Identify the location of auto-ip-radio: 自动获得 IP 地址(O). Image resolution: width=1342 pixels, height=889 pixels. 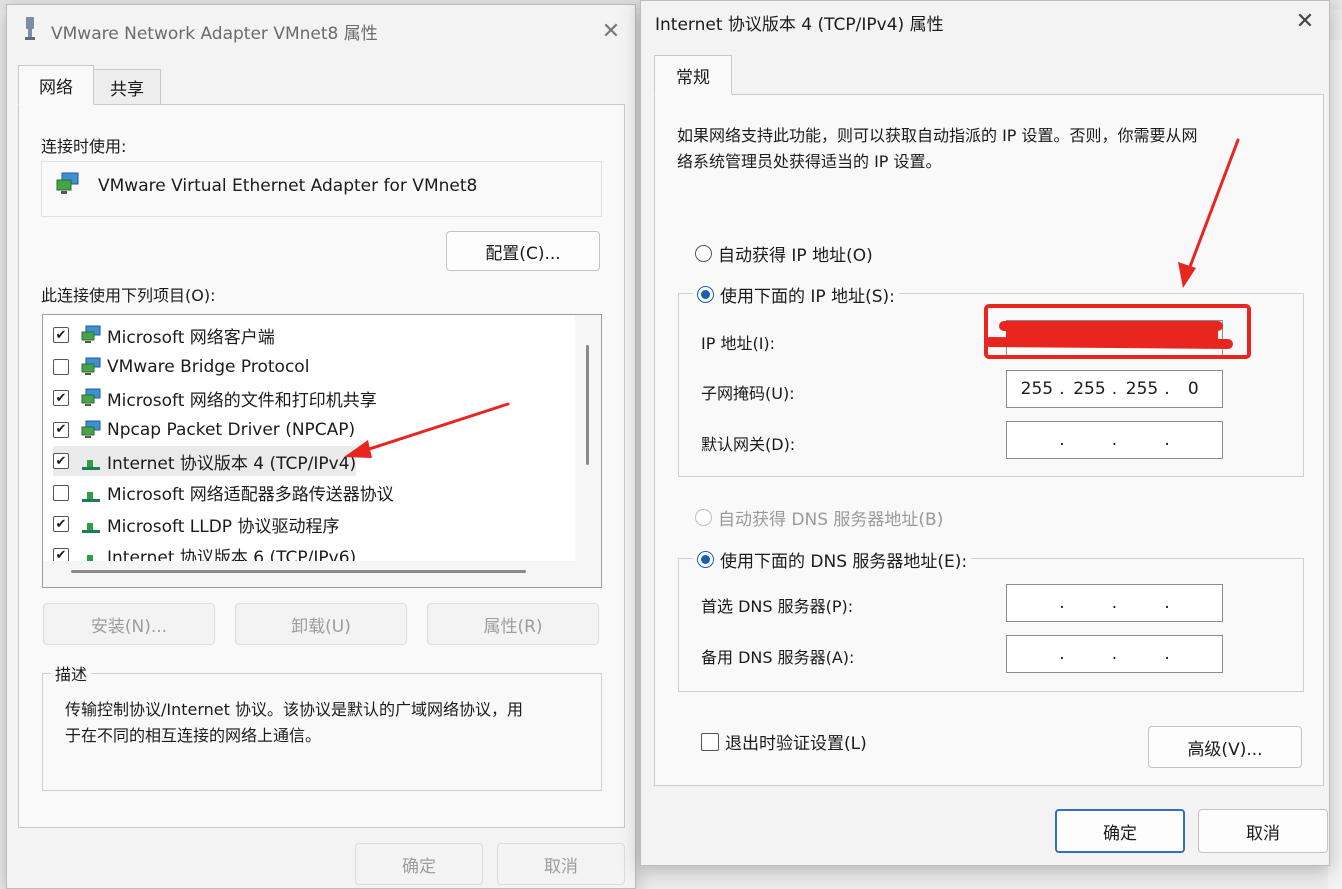
(784, 253).